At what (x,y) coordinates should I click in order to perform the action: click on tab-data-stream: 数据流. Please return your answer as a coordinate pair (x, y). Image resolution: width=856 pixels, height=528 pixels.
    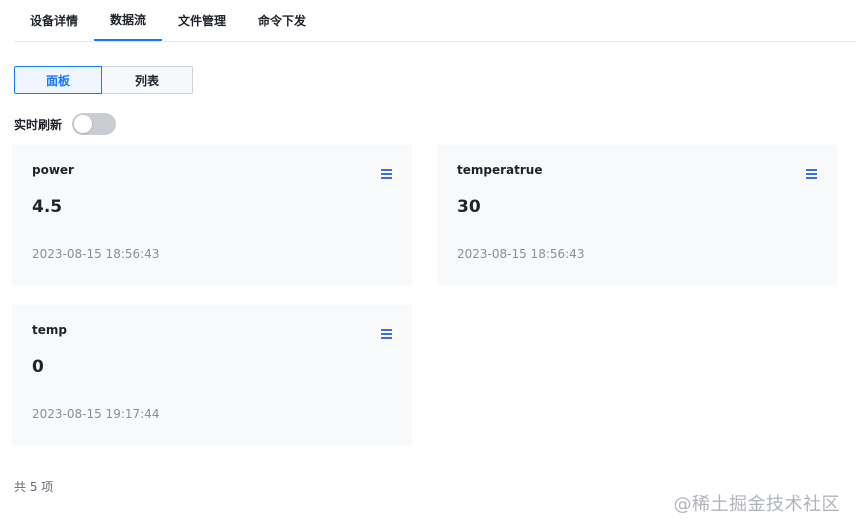
    Looking at the image, I should click on (128, 20).